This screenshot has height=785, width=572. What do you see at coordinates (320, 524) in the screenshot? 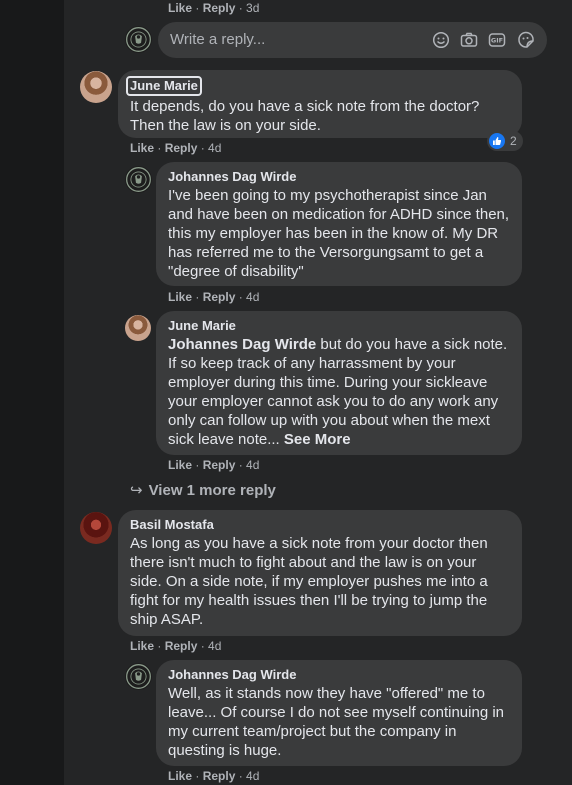
I see `comment-author: Basil Mostafa` at bounding box center [320, 524].